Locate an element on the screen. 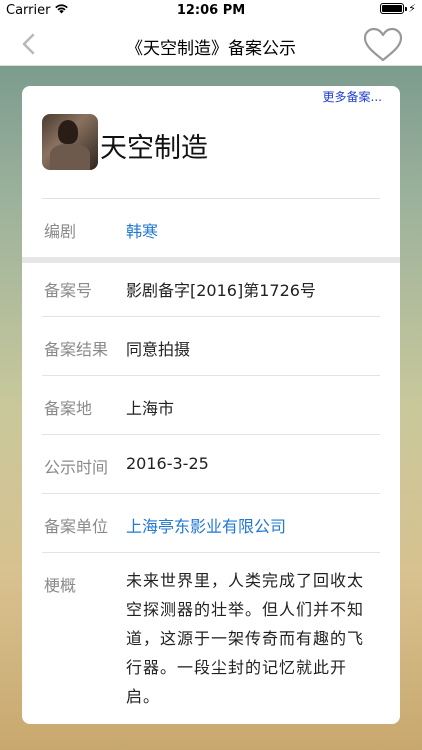 The height and width of the screenshot is (750, 422). status-bar: Carrier 12:06 PM ⚡ is located at coordinates (211, 11).